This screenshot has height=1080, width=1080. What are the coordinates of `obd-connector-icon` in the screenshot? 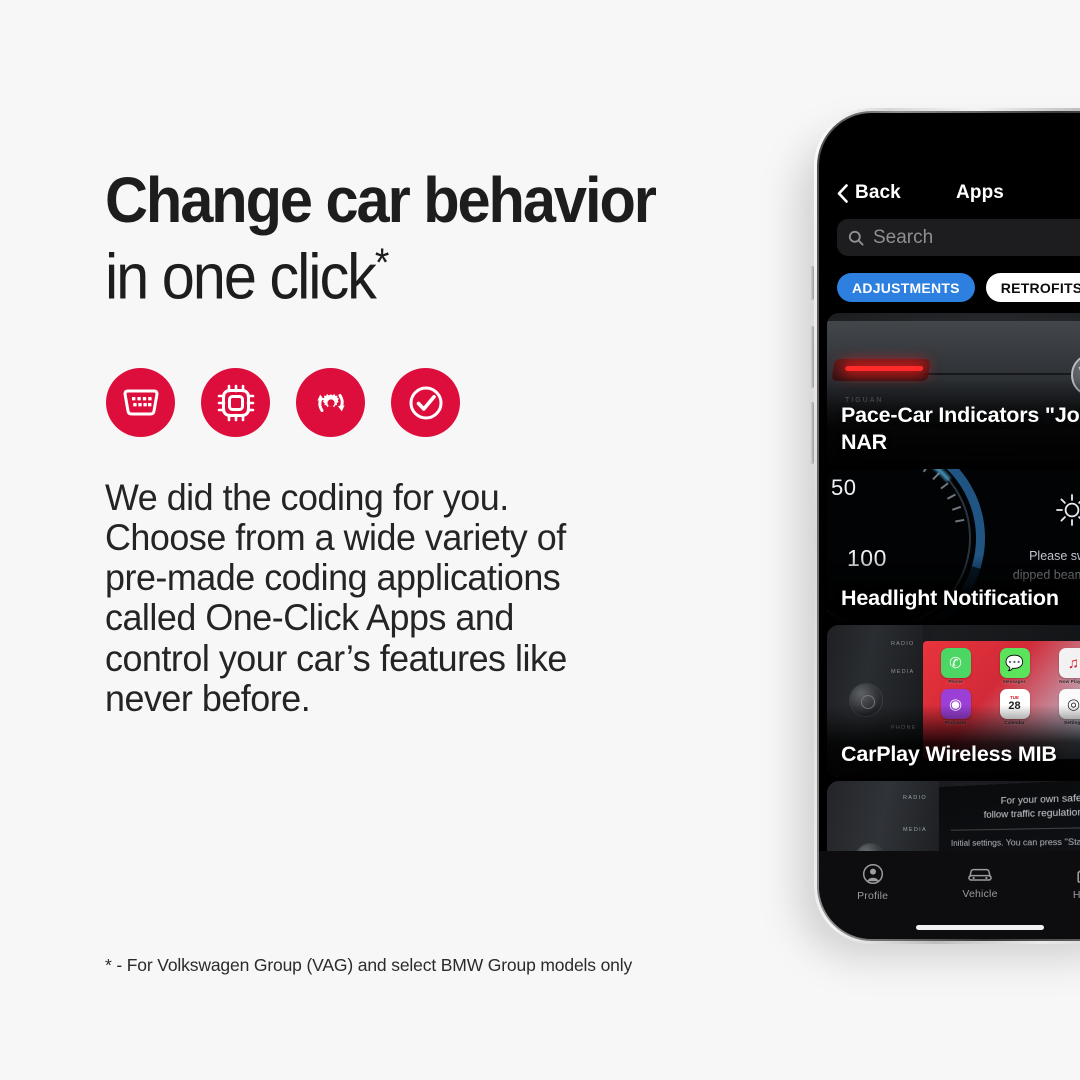 It's located at (140, 402).